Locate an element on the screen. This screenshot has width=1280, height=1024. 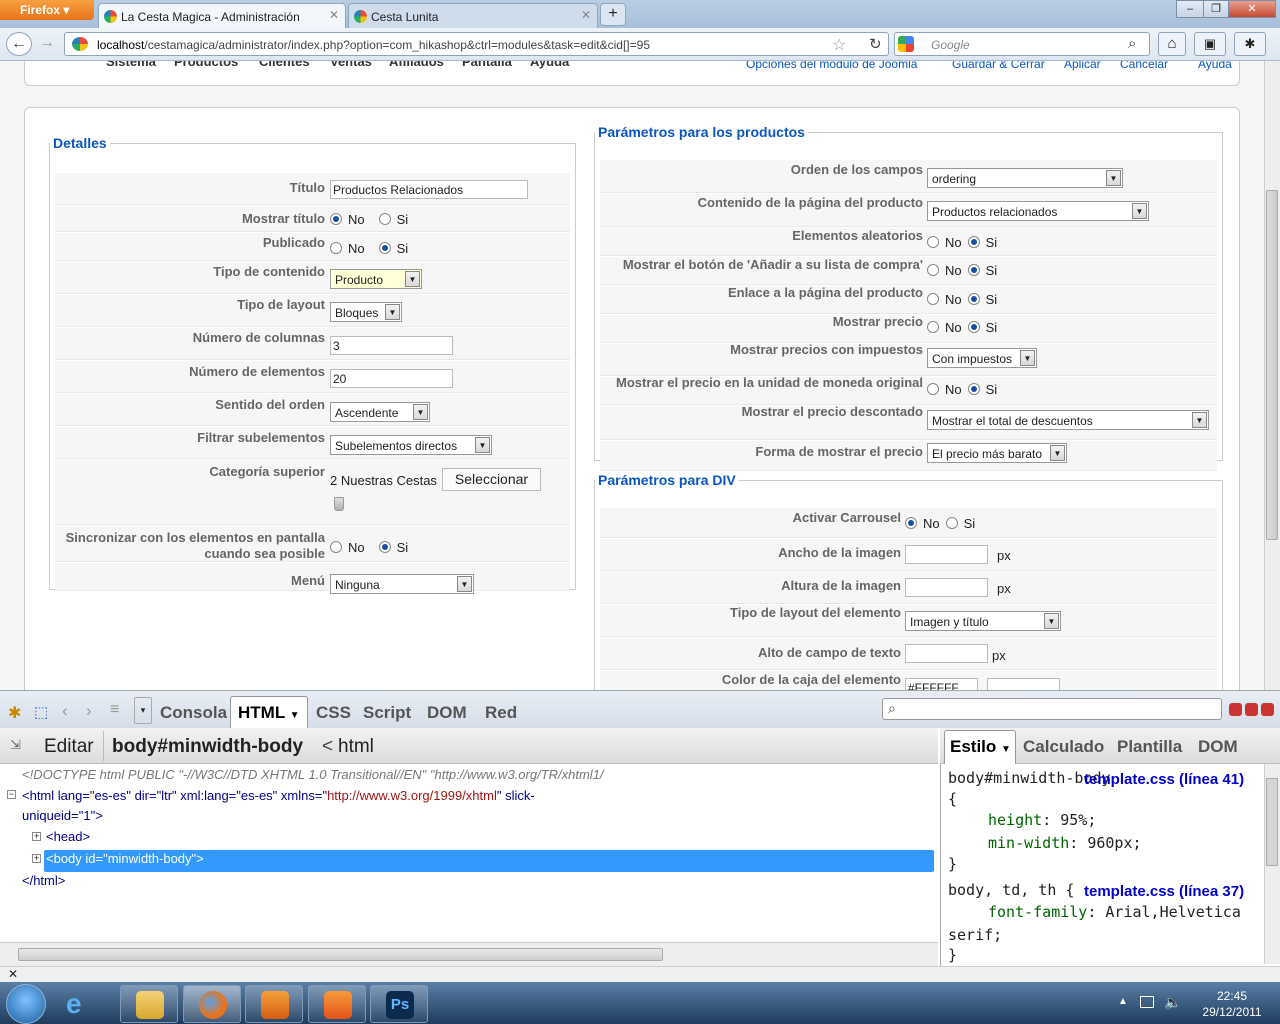
home-icon: ⌂ is located at coordinates (1172, 44).